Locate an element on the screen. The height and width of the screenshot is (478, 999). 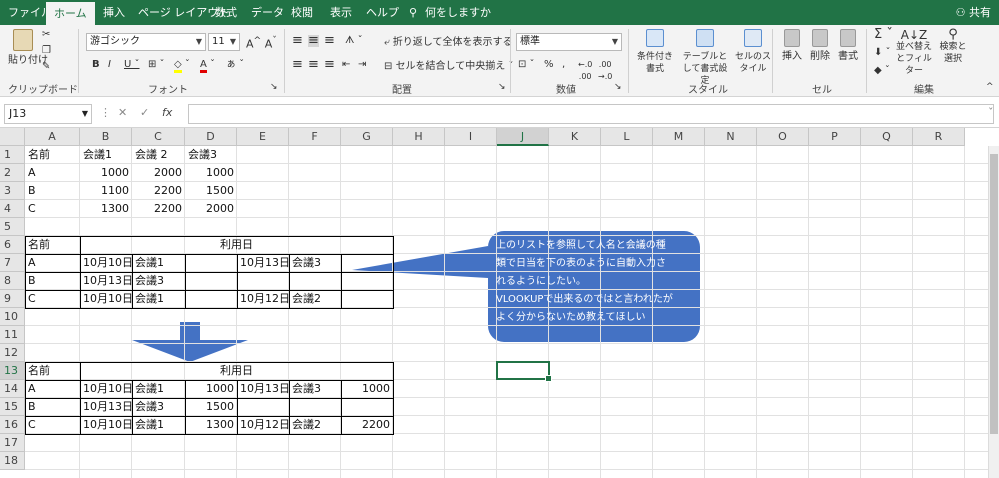
cell-a2: A is located at coordinates (52, 173).